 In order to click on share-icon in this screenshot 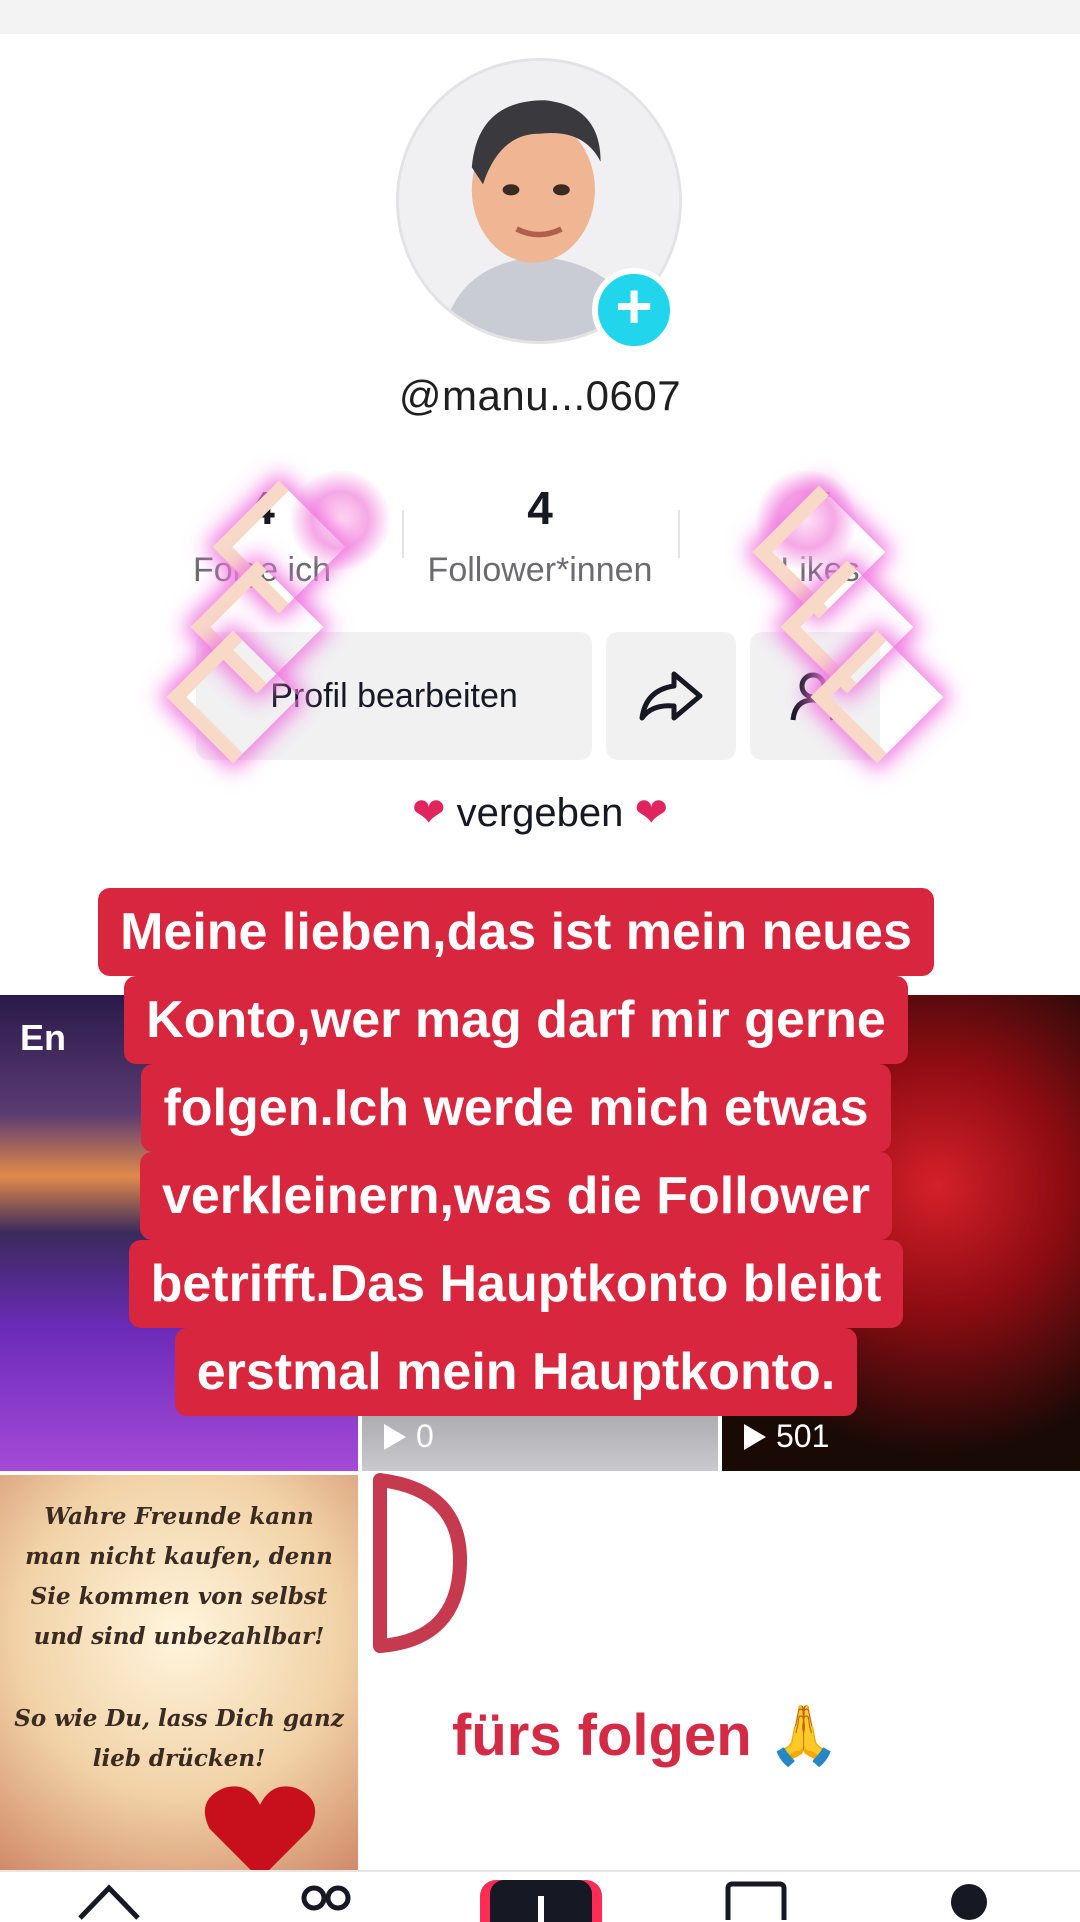, I will do `click(671, 696)`.